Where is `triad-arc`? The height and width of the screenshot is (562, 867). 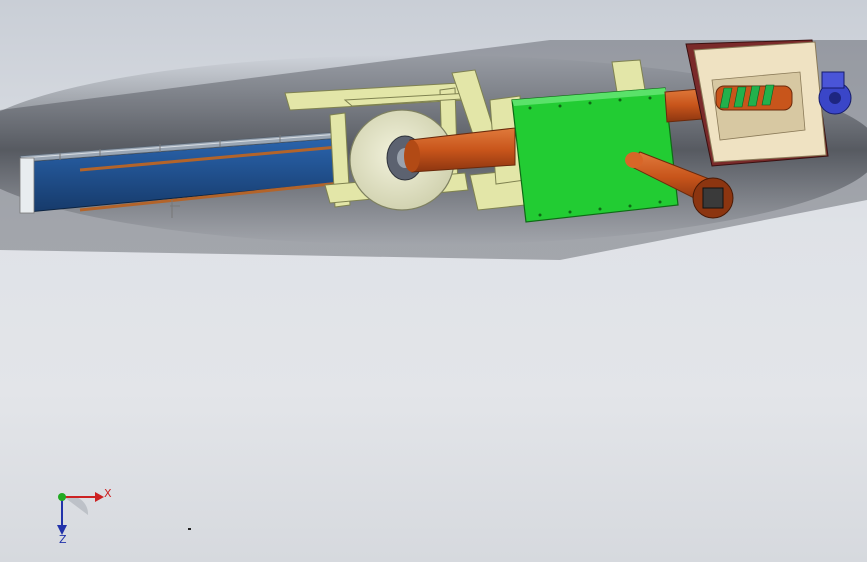
triad-arc is located at coordinates (76, 505).